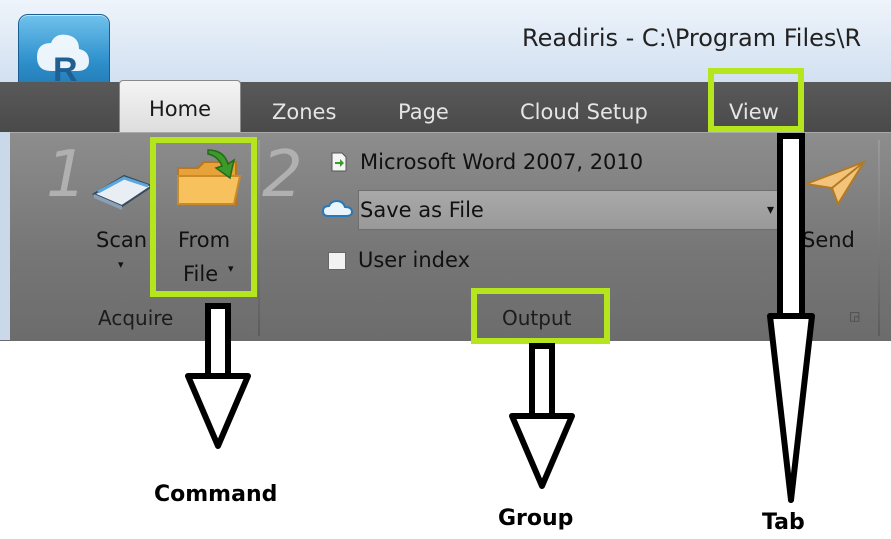 The height and width of the screenshot is (539, 891). Describe the element at coordinates (536, 518) in the screenshot. I see `annotation-group: Group` at that location.